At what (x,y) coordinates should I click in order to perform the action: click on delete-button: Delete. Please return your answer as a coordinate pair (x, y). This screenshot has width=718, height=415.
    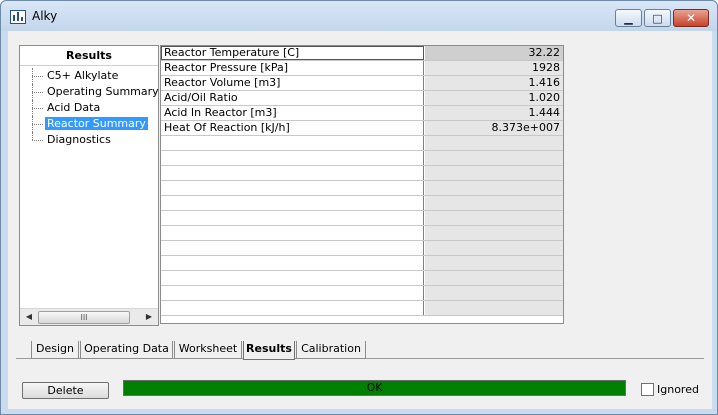
    Looking at the image, I should click on (65, 390).